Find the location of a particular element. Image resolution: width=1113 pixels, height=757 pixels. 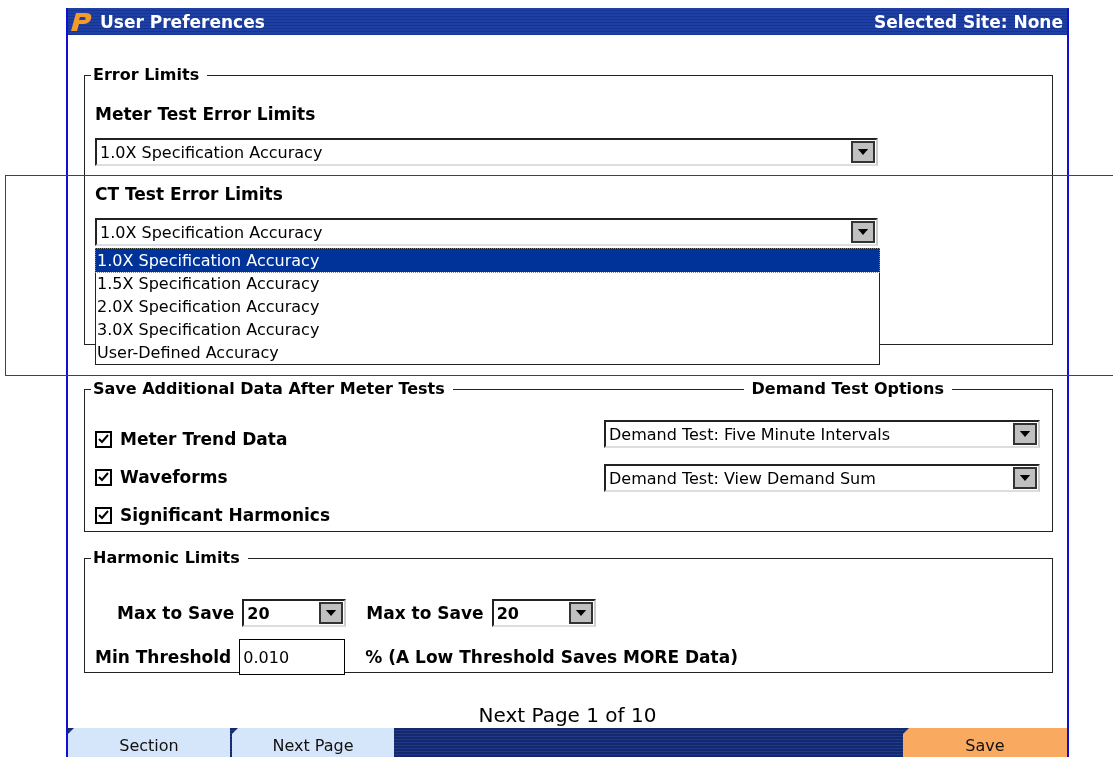

save-button: Save is located at coordinates (985, 742).